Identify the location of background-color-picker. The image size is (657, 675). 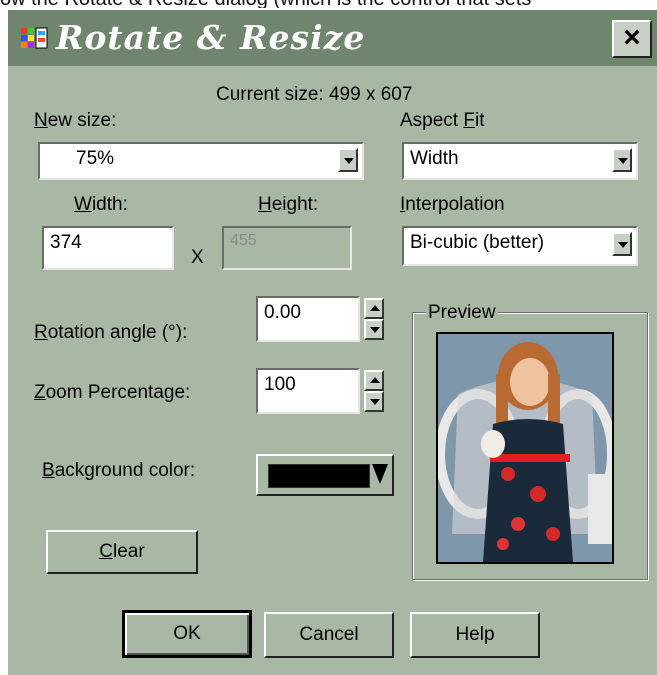
(325, 475).